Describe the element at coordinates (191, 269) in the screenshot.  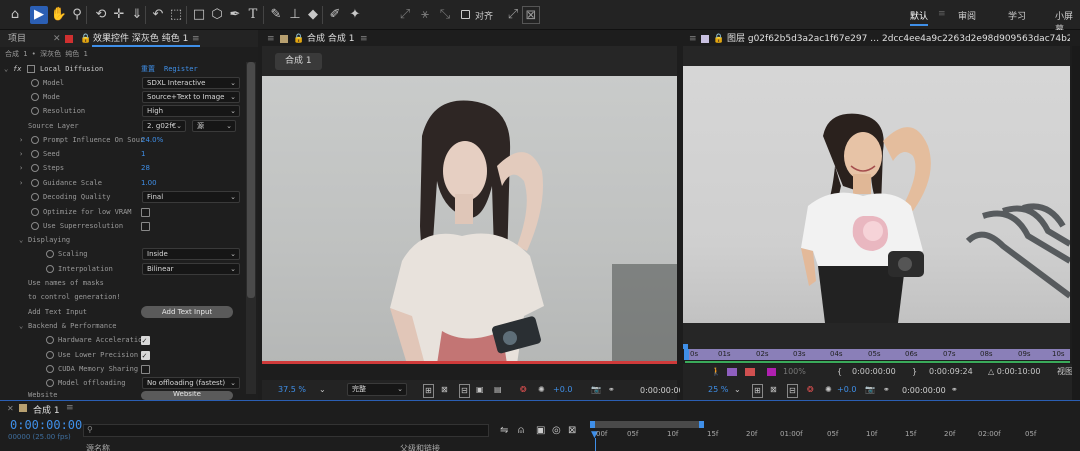
I see `interpolation-dropdown: Bilinear ⌄` at that location.